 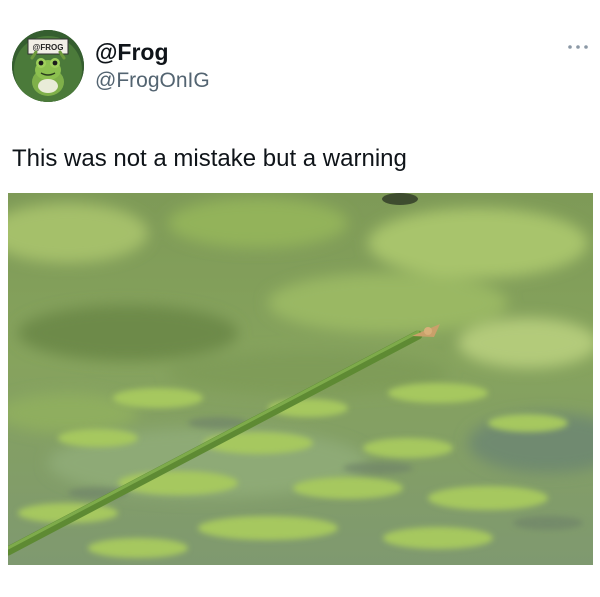 What do you see at coordinates (209, 158) in the screenshot?
I see `tweet-text: This was not a mistake but a warning` at bounding box center [209, 158].